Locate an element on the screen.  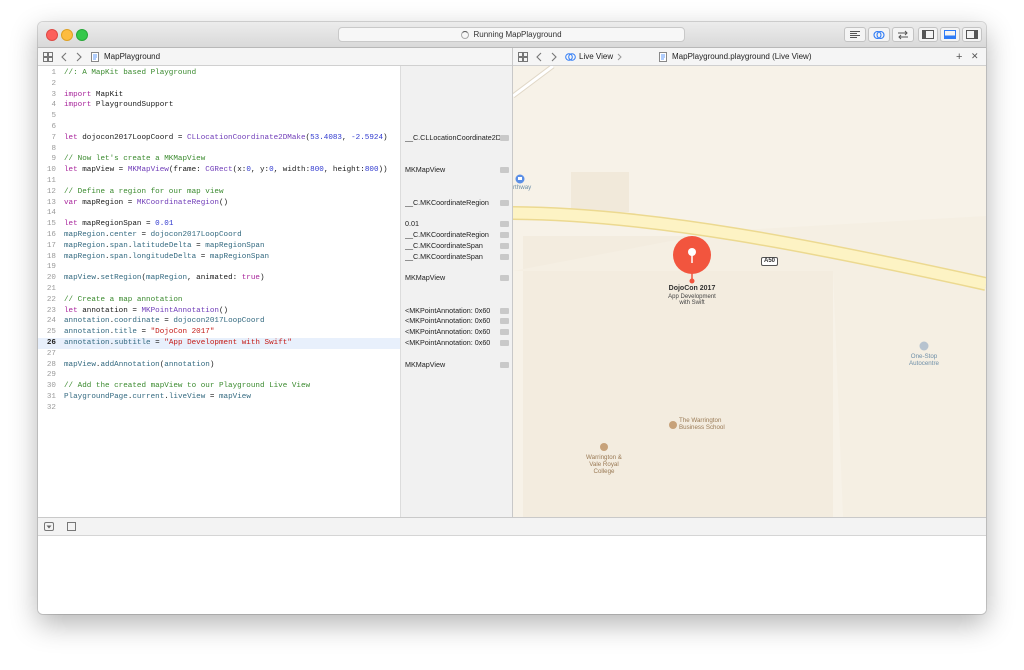
code-token: = is located at coordinates (198, 245).